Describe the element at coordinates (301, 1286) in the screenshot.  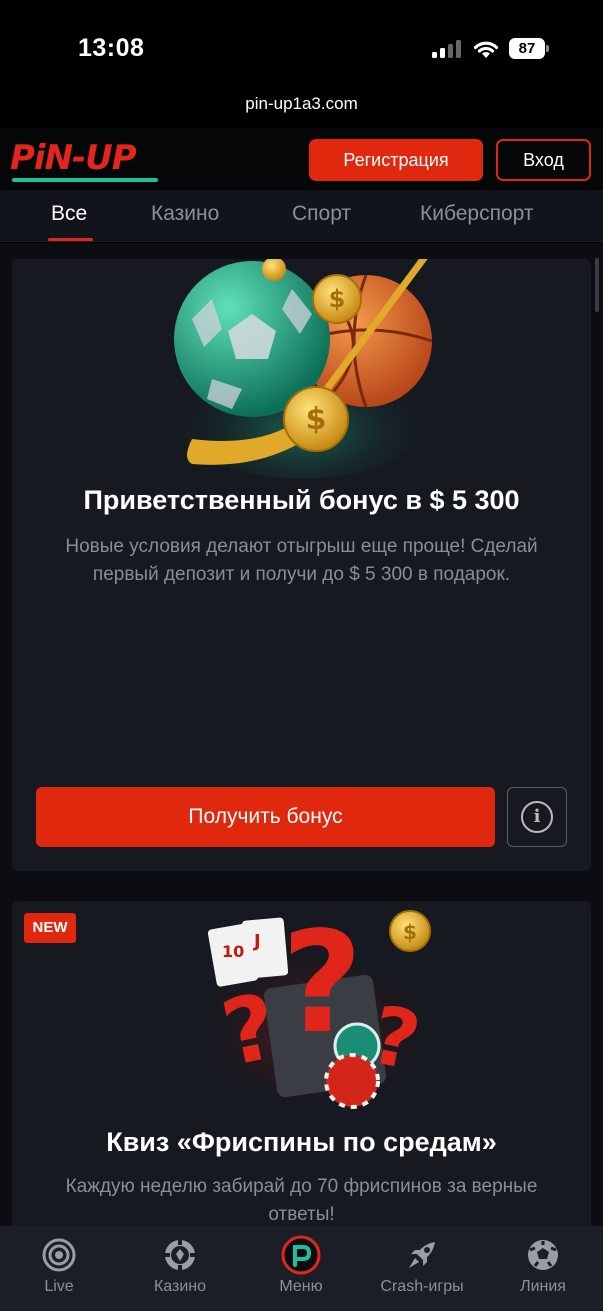
I see `nav-label: Меню` at that location.